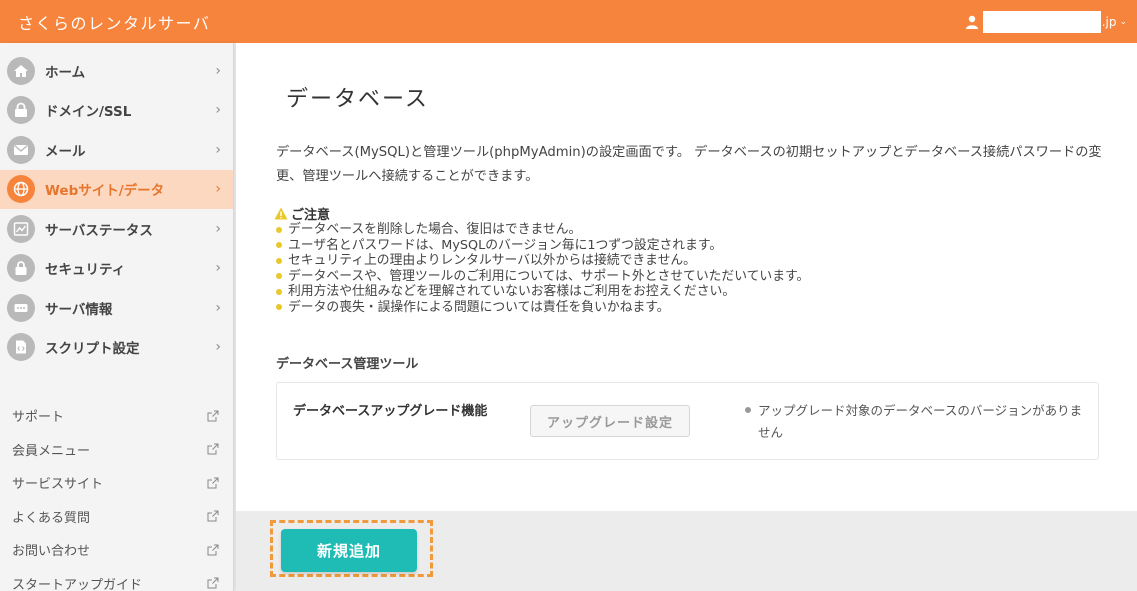 Image resolution: width=1137 pixels, height=591 pixels. I want to click on sidebar-link-support: サポート, so click(116, 416).